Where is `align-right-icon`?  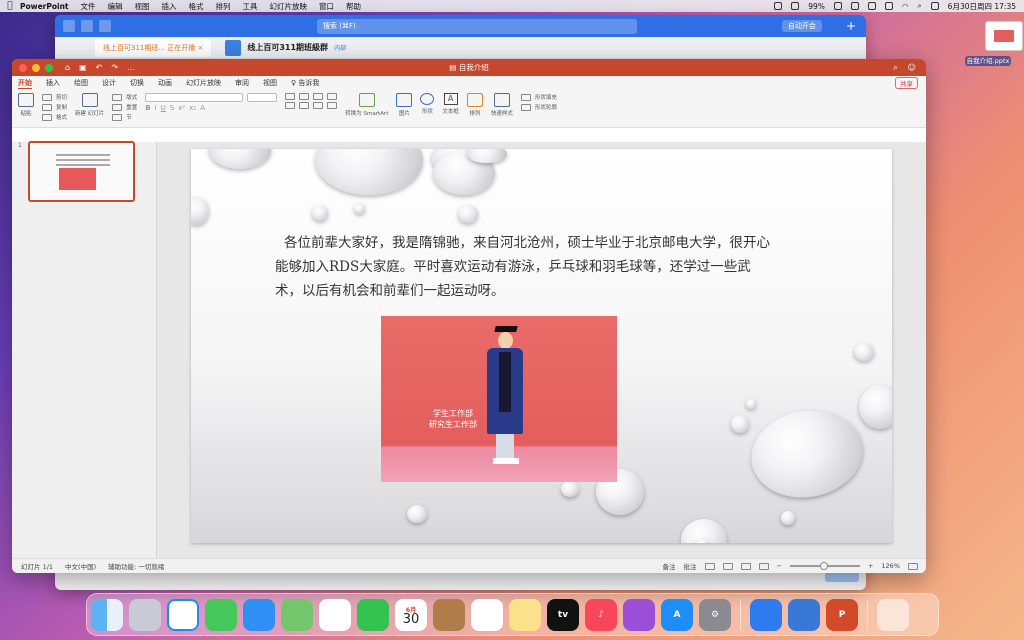
align-right-icon is located at coordinates (318, 105).